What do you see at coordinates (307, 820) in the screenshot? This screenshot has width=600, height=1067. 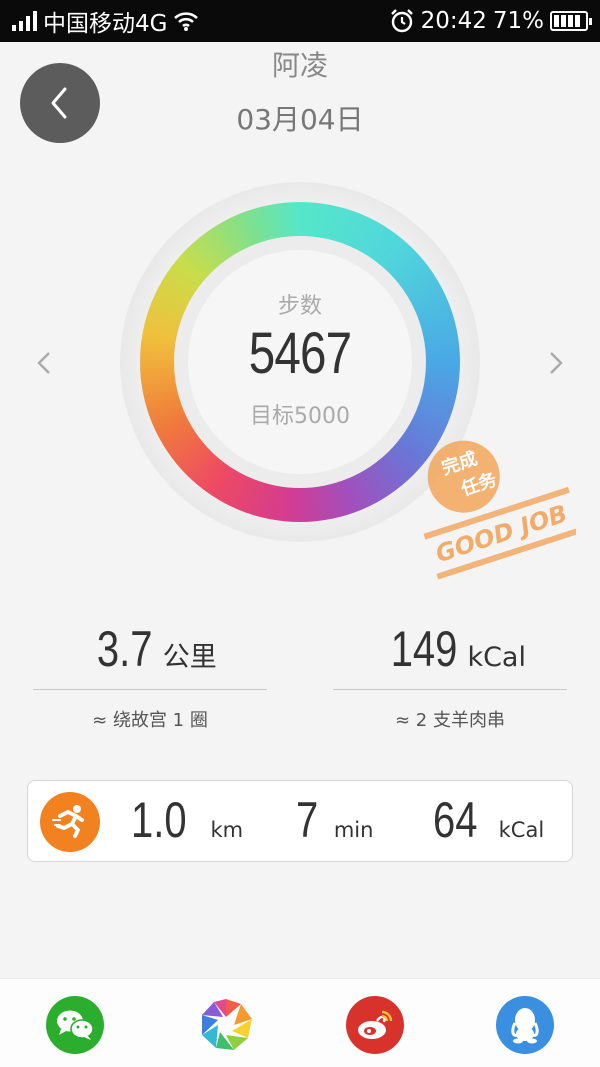 I see `activity-duration-value: 7` at bounding box center [307, 820].